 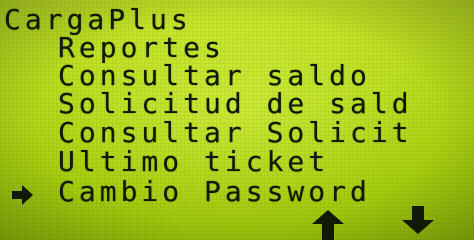 What do you see at coordinates (193, 162) in the screenshot?
I see `menu-item-ultimo-ticket: Ultimo ticket` at bounding box center [193, 162].